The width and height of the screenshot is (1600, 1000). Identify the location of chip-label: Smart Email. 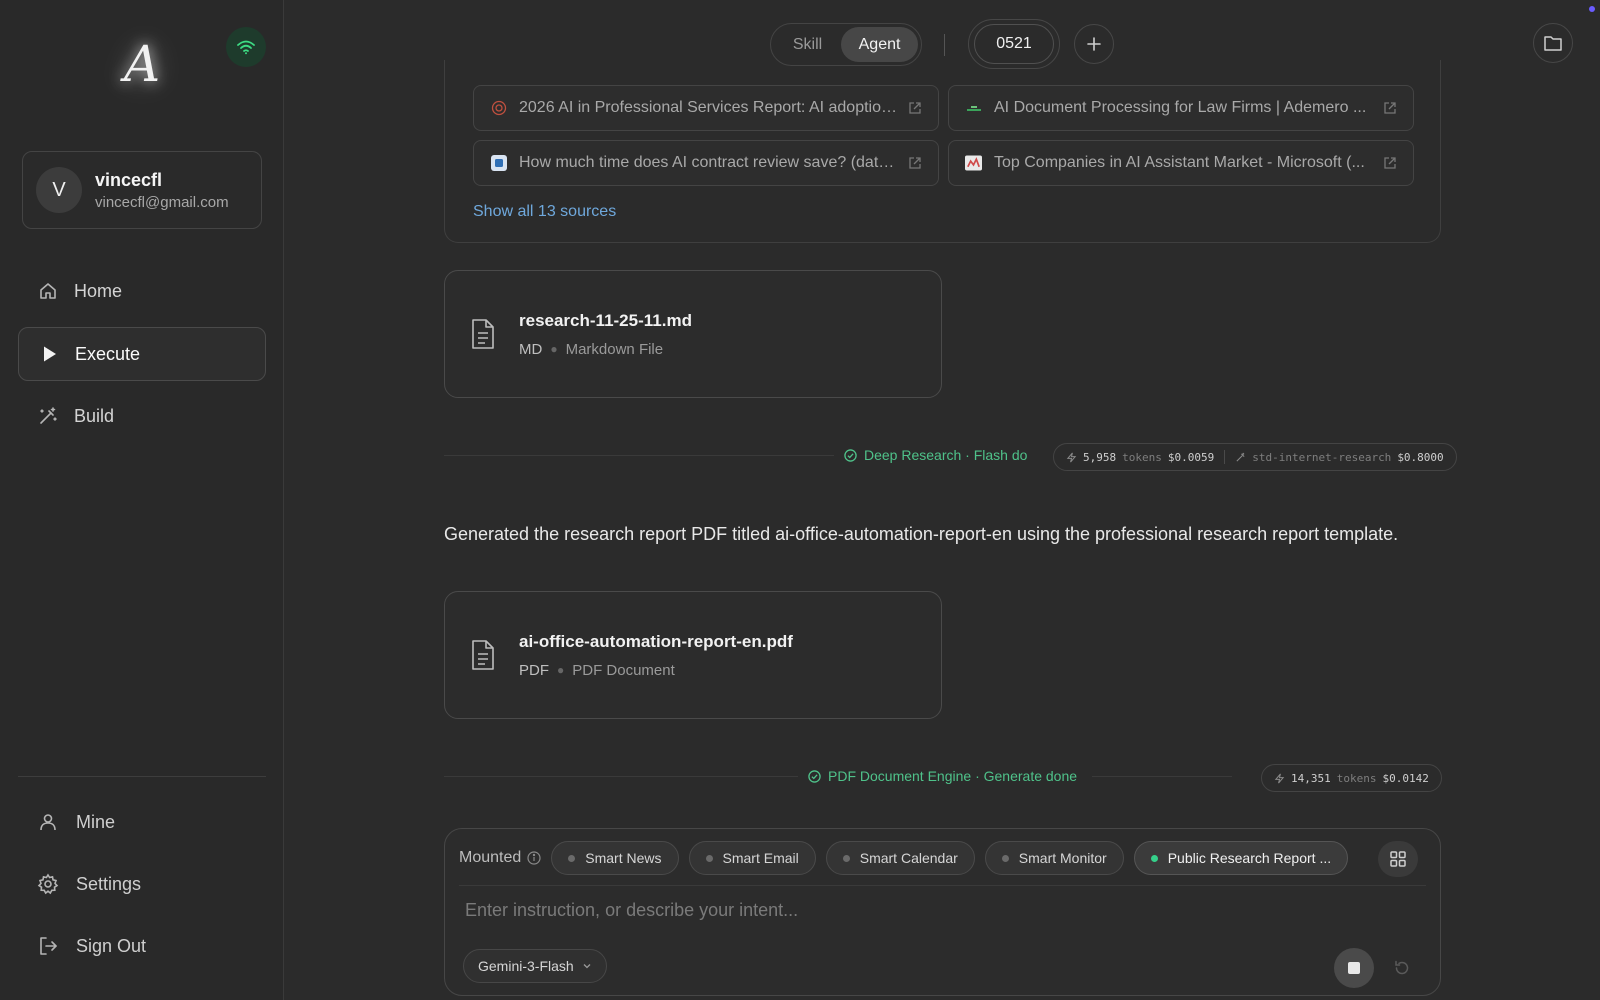
(760, 858).